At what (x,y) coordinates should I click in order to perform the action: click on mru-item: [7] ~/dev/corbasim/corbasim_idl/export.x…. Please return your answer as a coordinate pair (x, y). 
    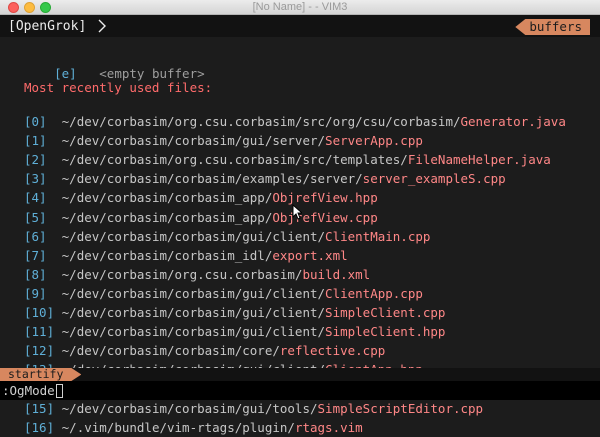
    Looking at the image, I should click on (186, 256).